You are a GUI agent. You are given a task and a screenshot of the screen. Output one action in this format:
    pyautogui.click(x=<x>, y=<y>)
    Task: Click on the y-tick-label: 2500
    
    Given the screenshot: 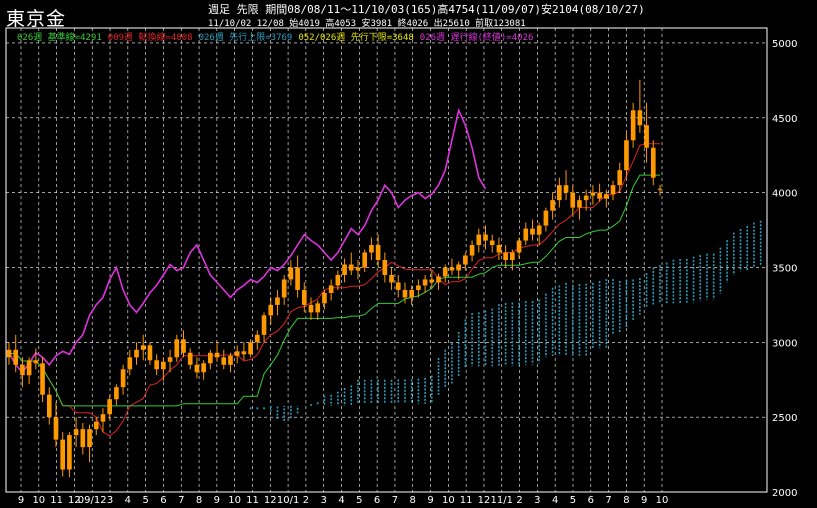 What is the action you would take?
    pyautogui.click(x=784, y=418)
    